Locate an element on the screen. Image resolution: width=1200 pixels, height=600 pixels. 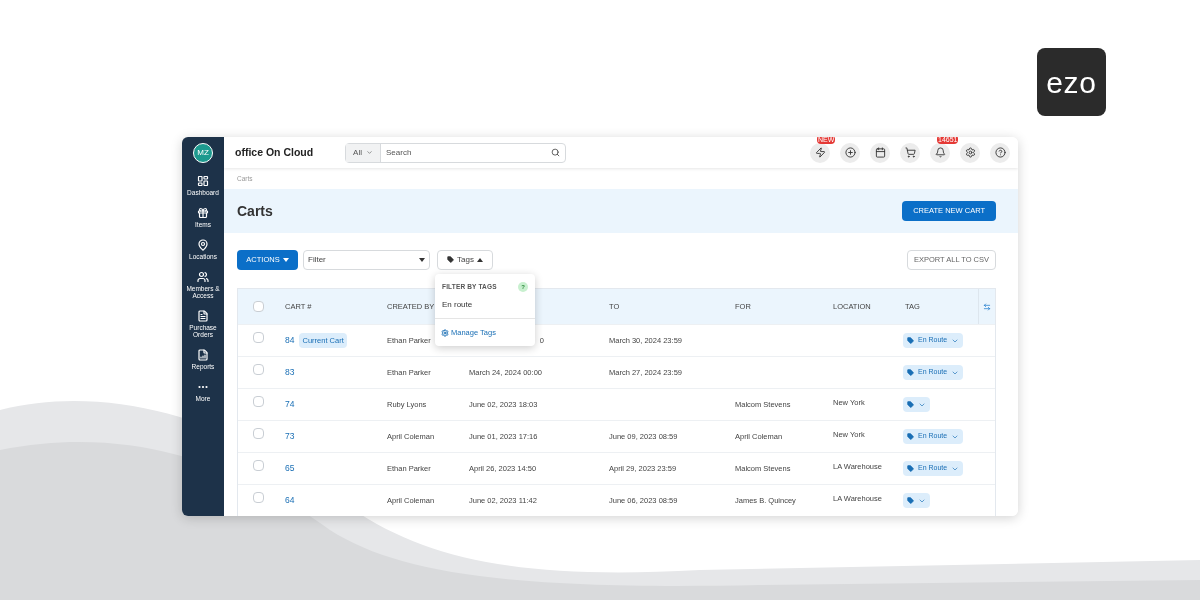
app-title: office On Cloud is located at coordinates (275, 152).